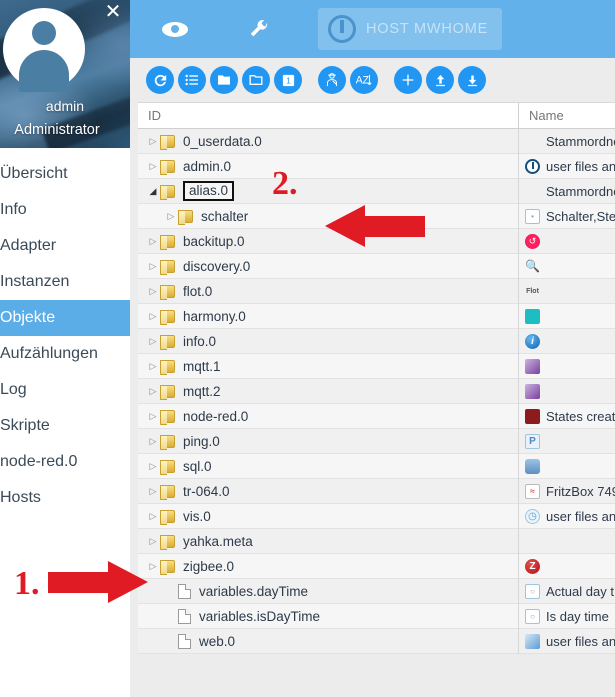 This screenshot has width=615, height=697. Describe the element at coordinates (376, 291) in the screenshot. I see `table-row: ▷ flot.0 Flot` at that location.